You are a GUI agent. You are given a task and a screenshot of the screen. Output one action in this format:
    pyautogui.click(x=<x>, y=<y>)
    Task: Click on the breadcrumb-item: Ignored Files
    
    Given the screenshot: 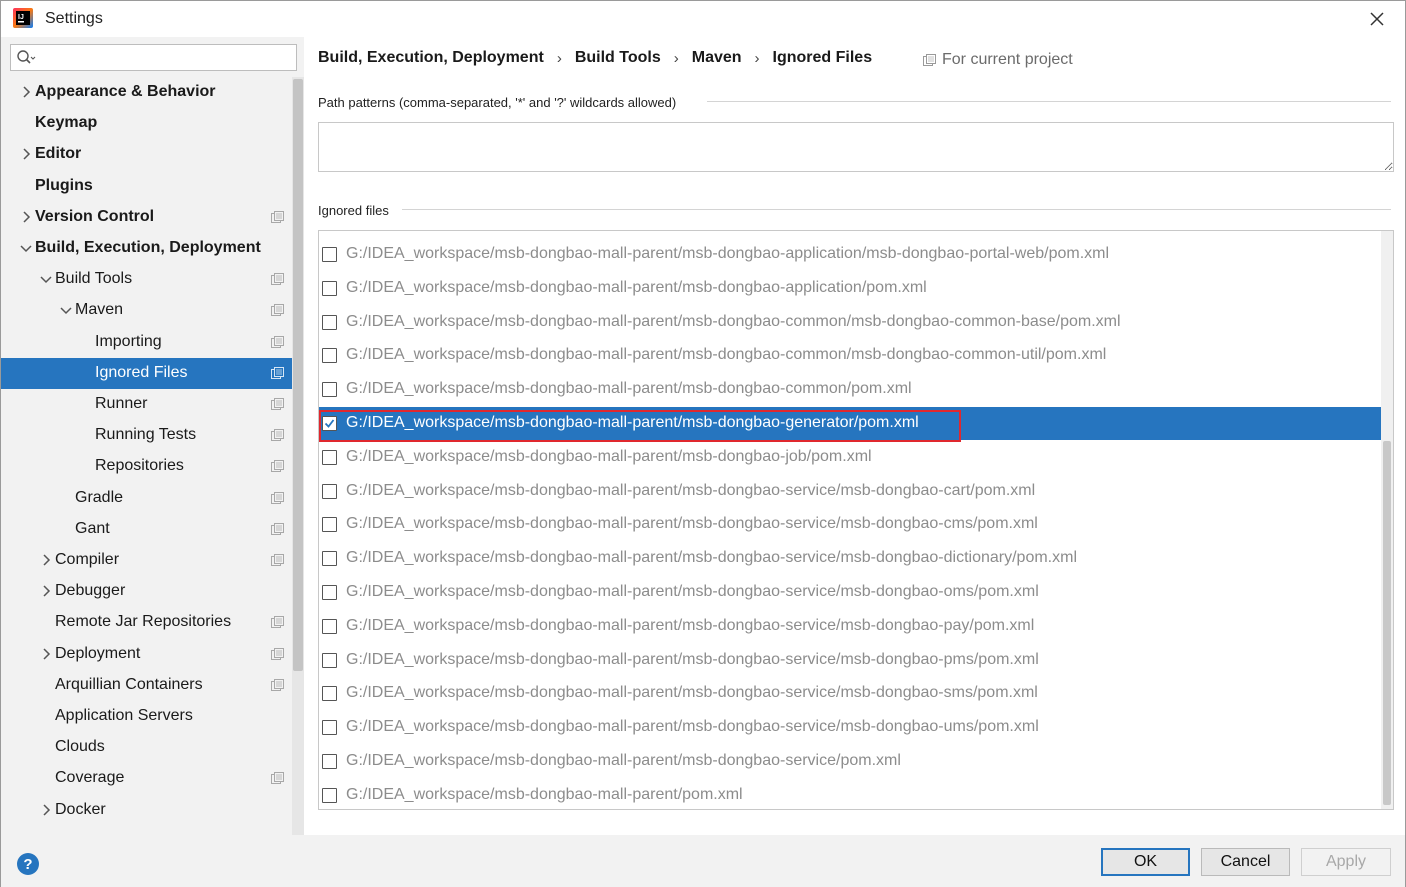 What is the action you would take?
    pyautogui.click(x=822, y=57)
    